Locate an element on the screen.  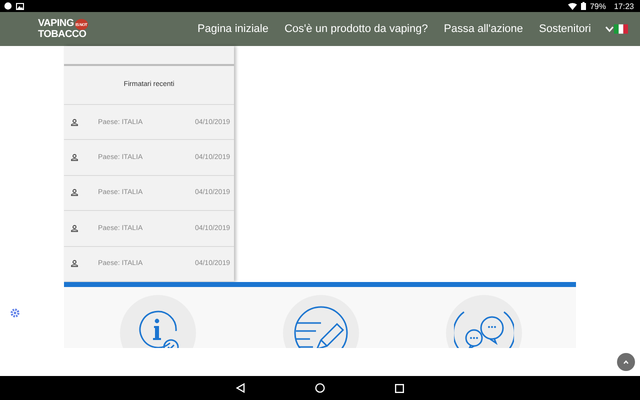
petition-pen-icon is located at coordinates (320, 326).